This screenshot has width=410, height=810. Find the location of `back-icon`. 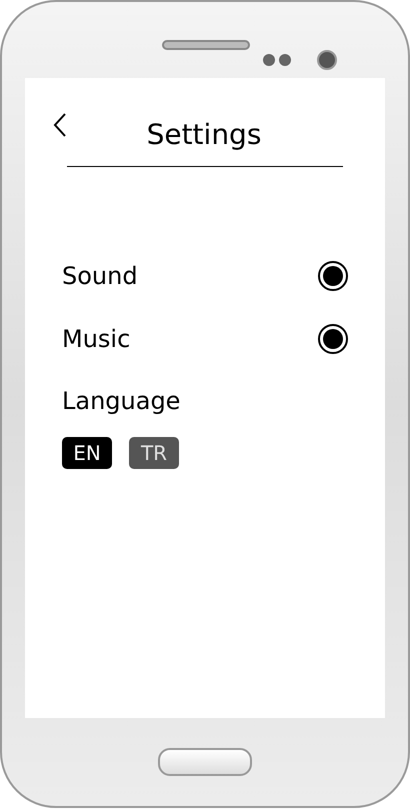

back-icon is located at coordinates (60, 125).